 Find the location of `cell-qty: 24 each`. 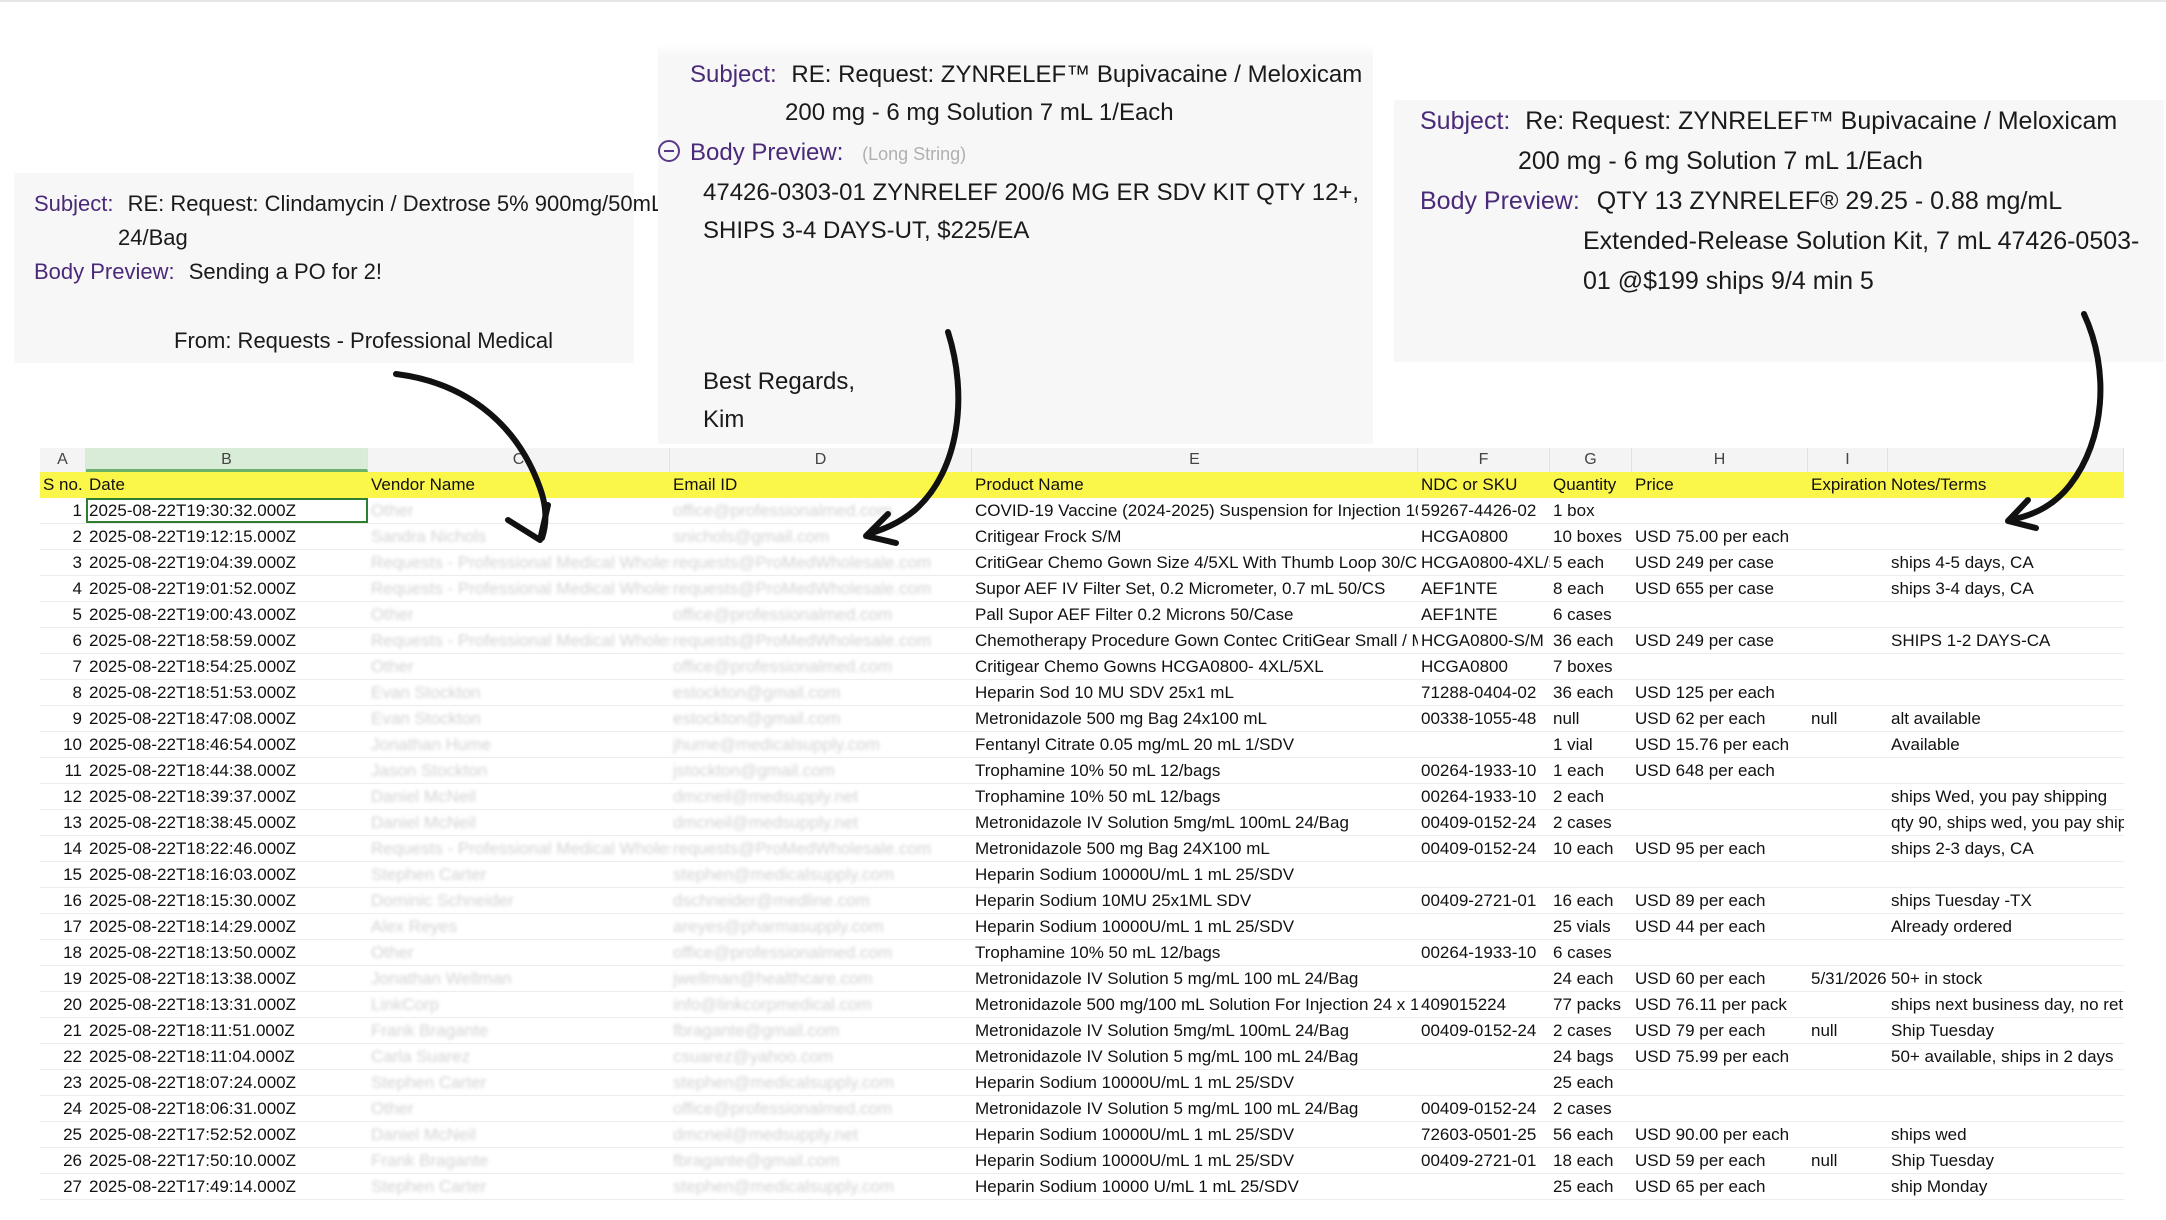

cell-qty: 24 each is located at coordinates (1591, 978).